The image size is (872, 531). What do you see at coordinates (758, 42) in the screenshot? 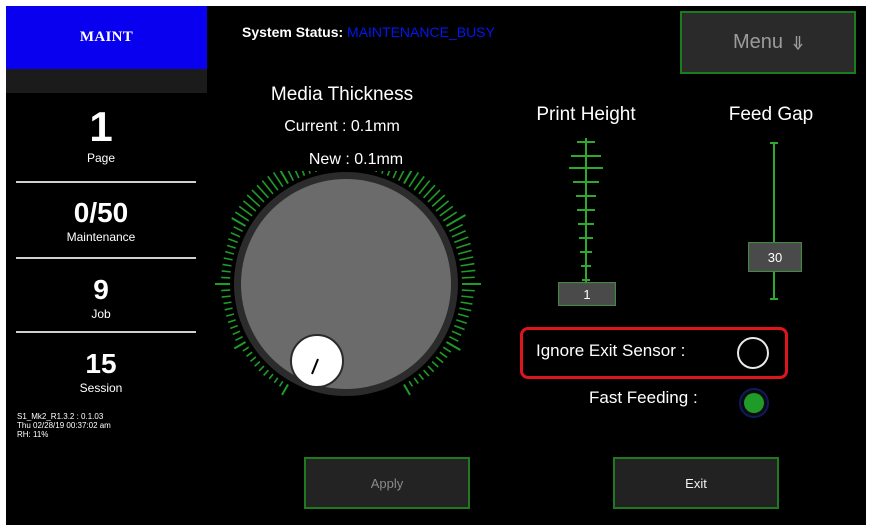
I see `menu-label: Menu` at bounding box center [758, 42].